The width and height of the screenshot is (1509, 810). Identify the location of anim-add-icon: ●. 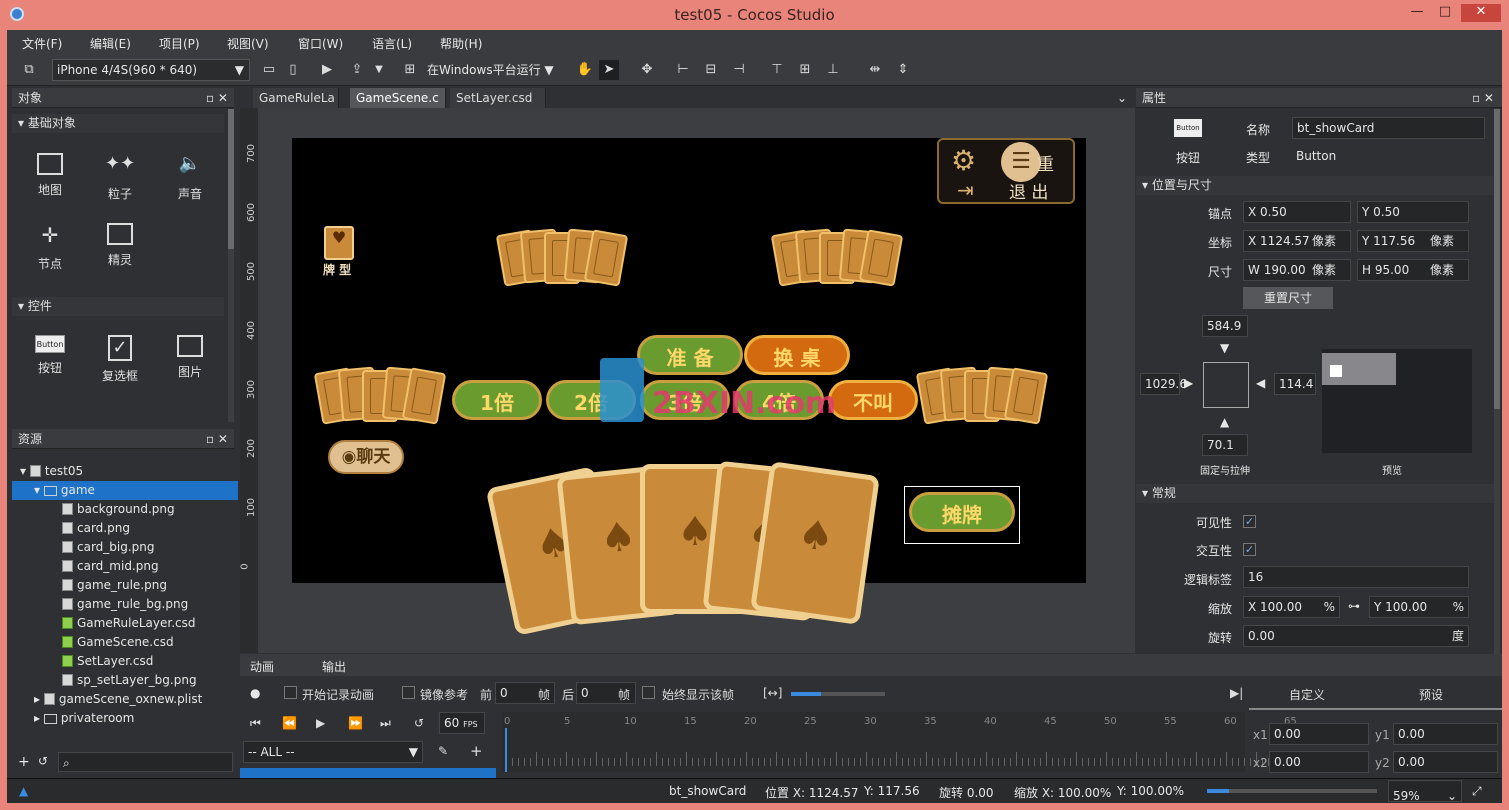
(255, 693).